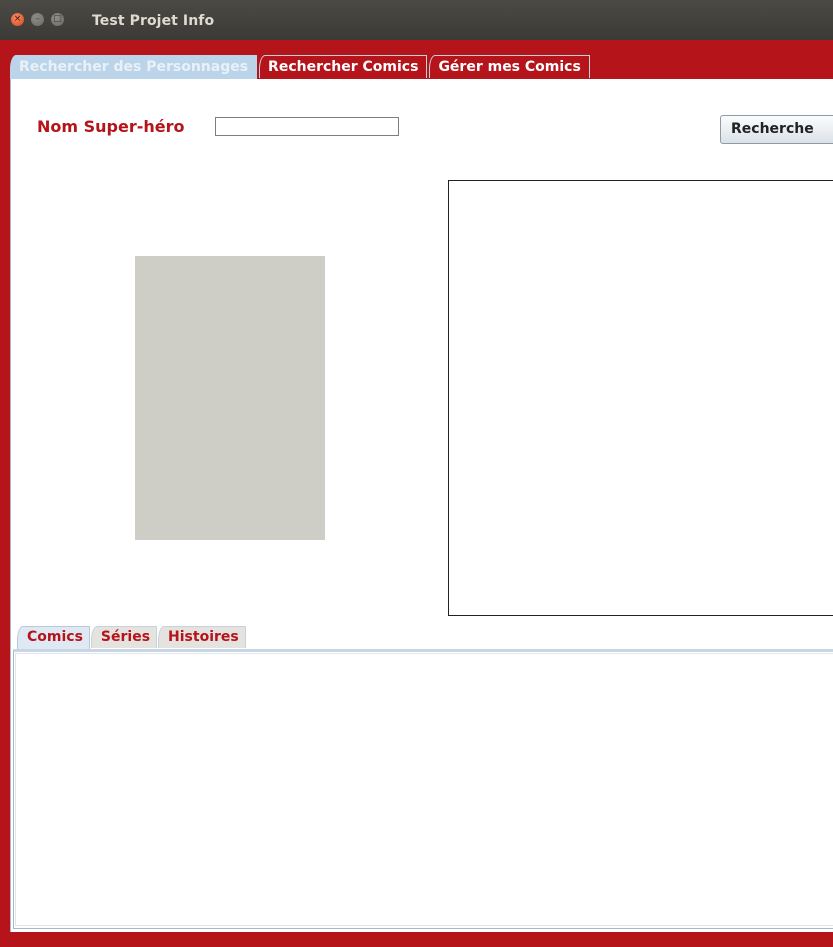 The image size is (833, 947). What do you see at coordinates (343, 66) in the screenshot?
I see `tab-rechercher-comics: Rechercher Comics` at bounding box center [343, 66].